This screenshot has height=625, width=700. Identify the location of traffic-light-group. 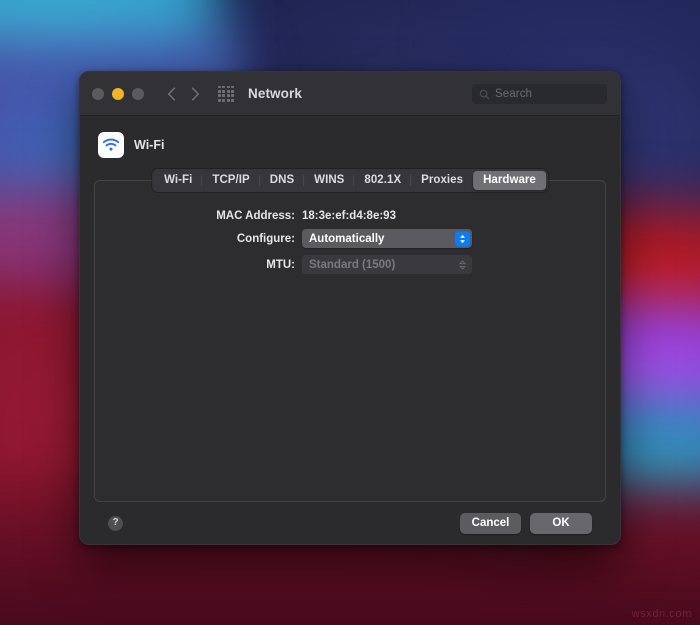
(118, 93).